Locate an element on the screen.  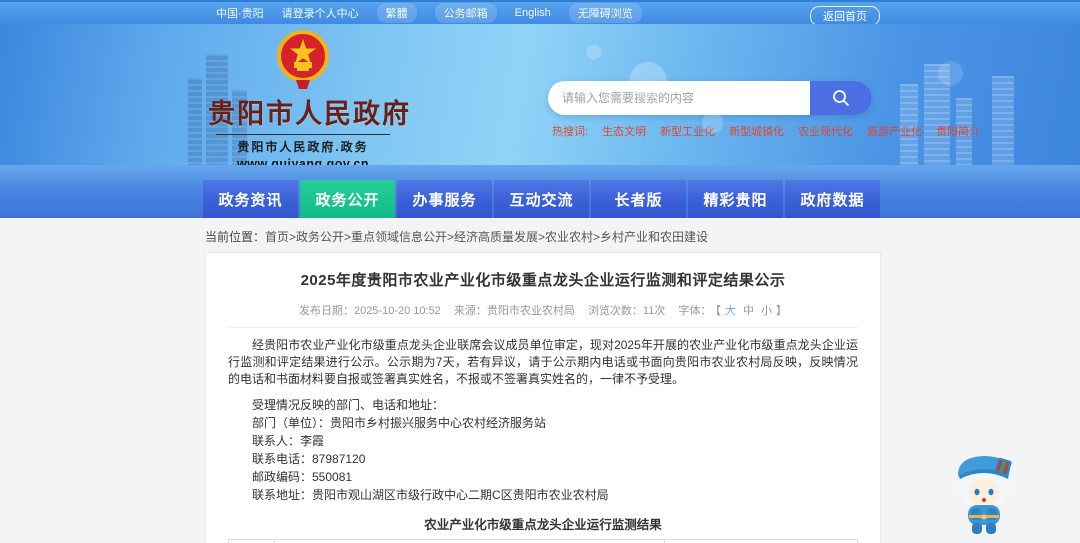
nav-item-interaction: 互动交流 is located at coordinates (541, 199).